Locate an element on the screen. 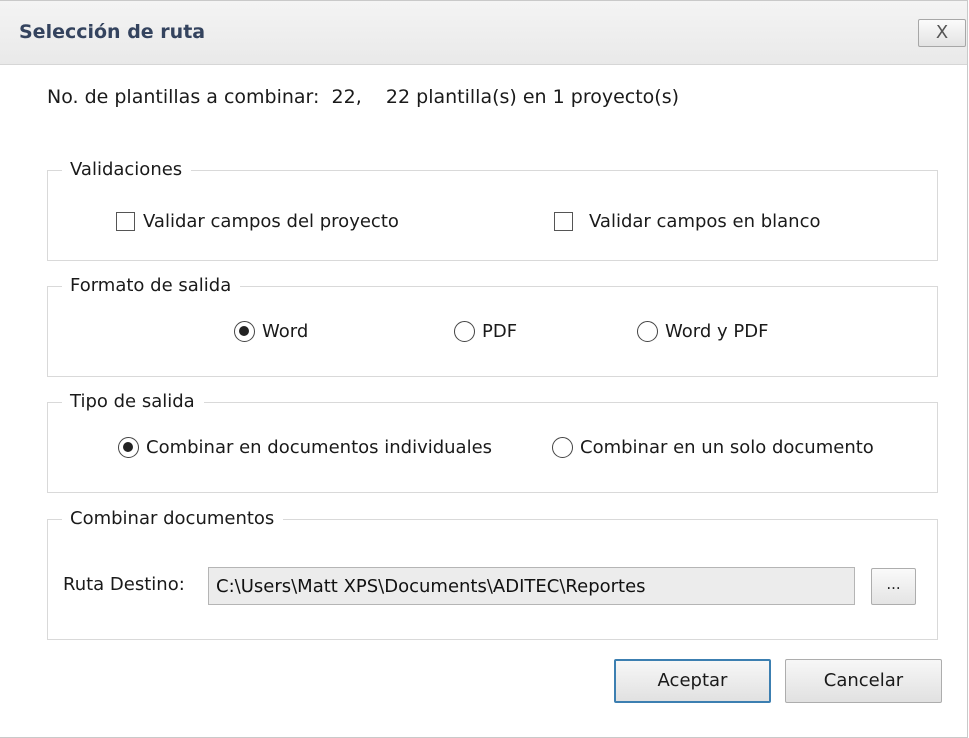  accept-button: Aceptar is located at coordinates (692, 681).